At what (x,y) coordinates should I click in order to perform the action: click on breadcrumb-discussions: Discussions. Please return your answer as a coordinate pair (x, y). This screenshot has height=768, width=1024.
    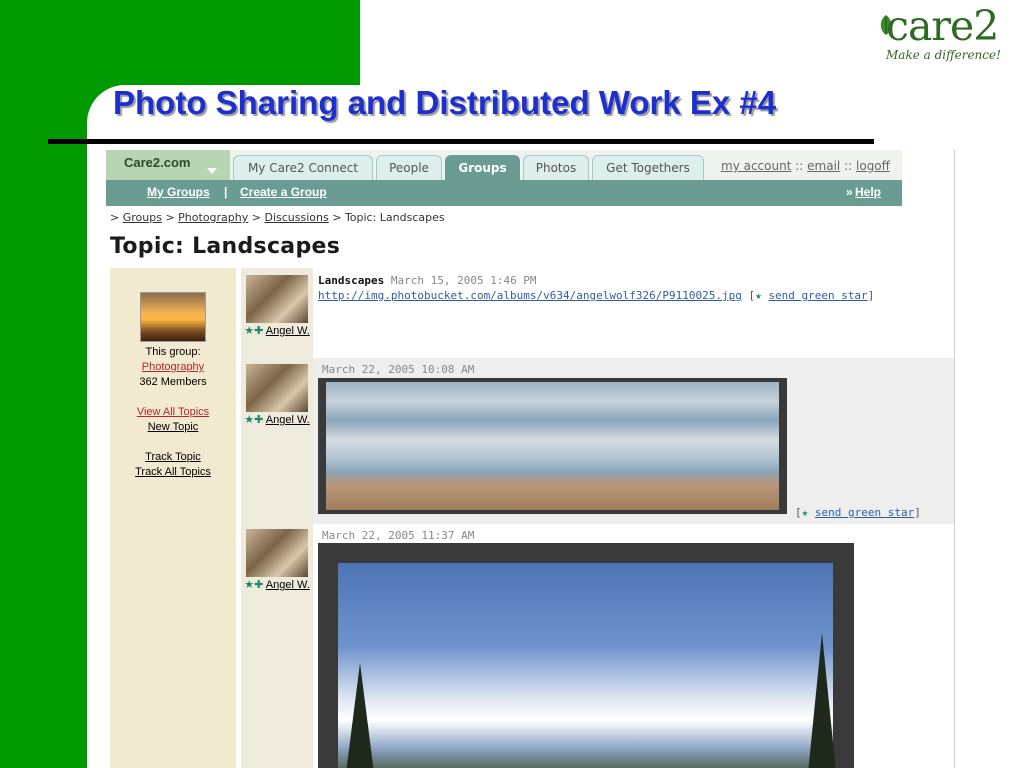
    Looking at the image, I should click on (296, 217).